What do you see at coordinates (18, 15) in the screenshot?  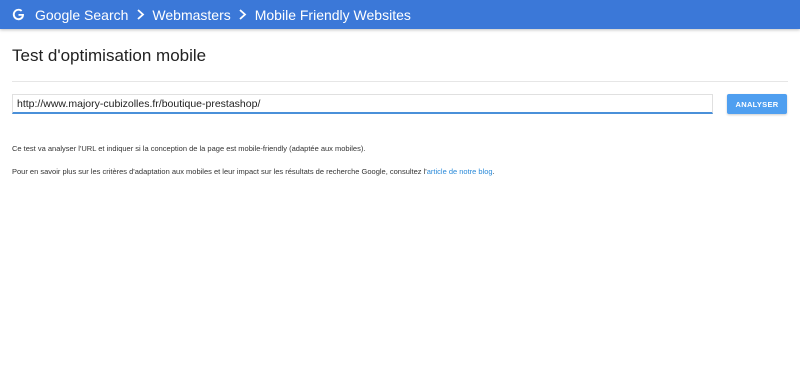 I see `google-g-icon` at bounding box center [18, 15].